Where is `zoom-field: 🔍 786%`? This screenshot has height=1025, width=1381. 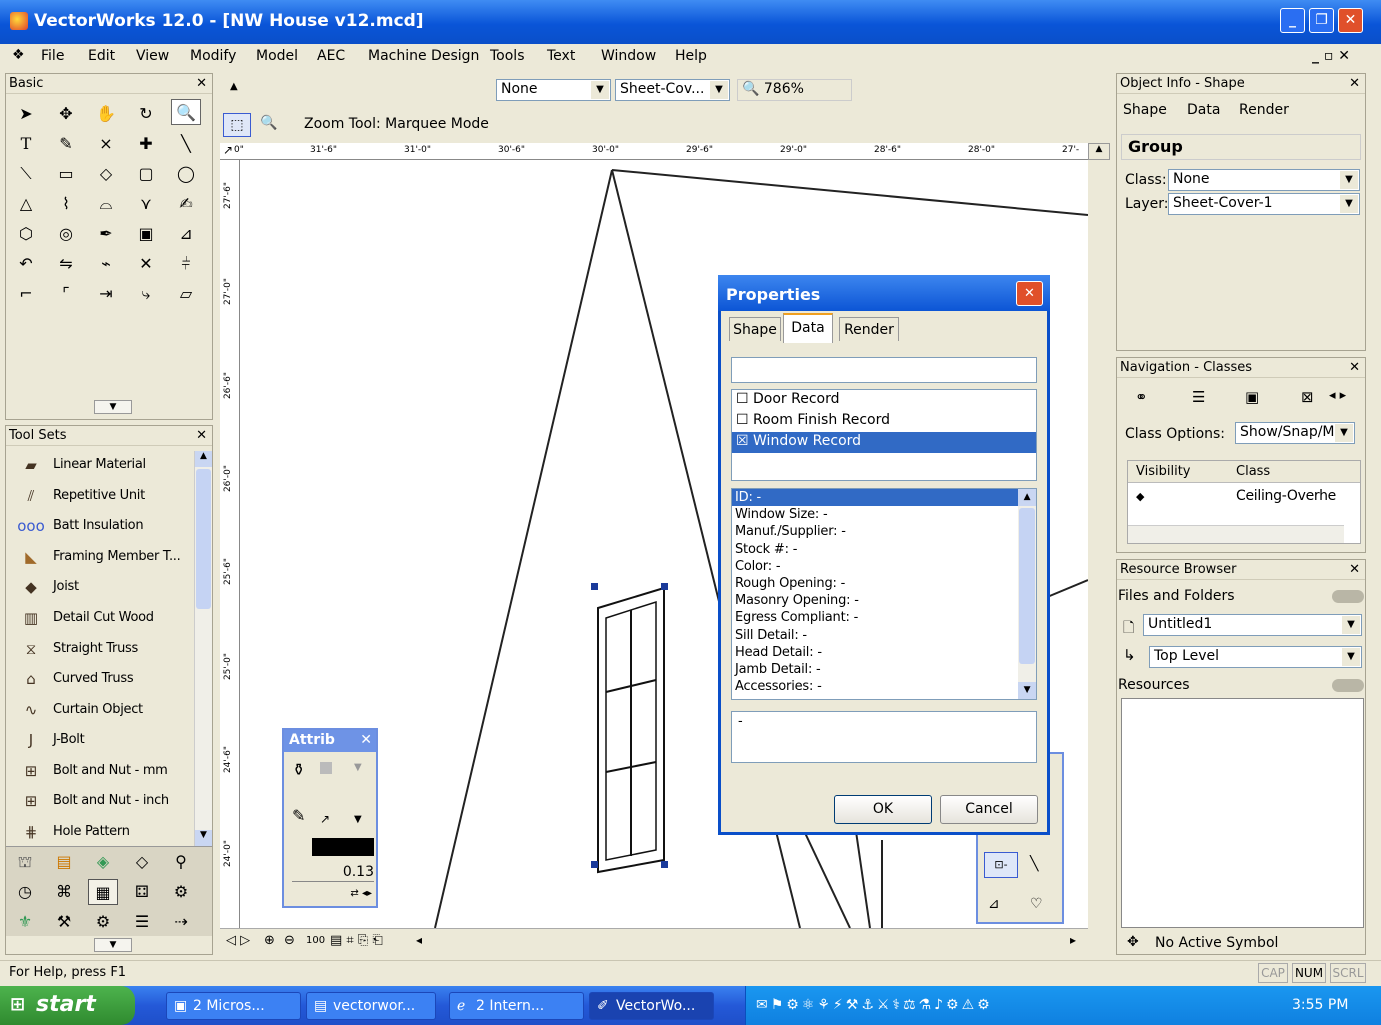
zoom-field: 🔍 786% is located at coordinates (794, 90).